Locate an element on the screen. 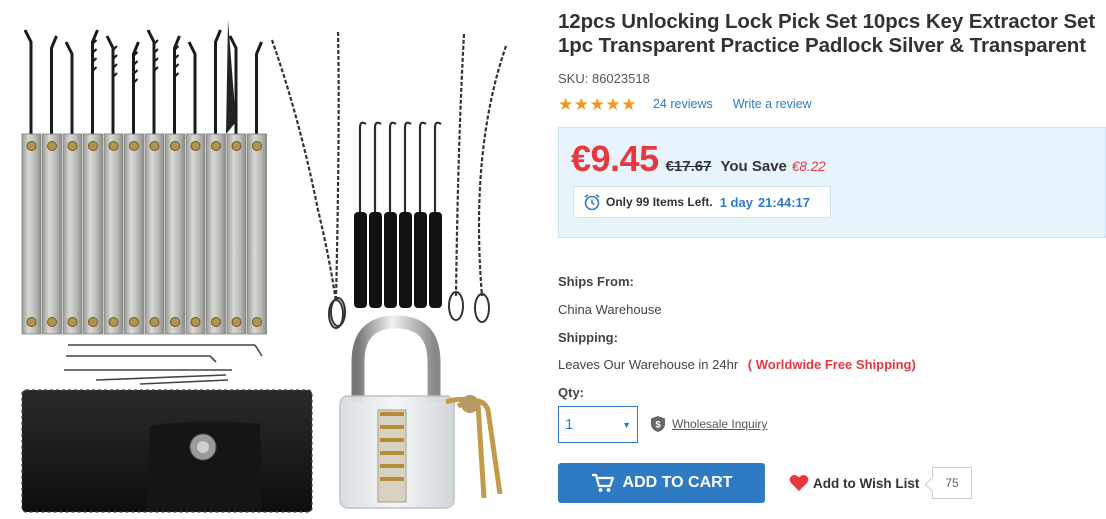 Image resolution: width=1106 pixels, height=519 pixels. dropdown-arrow-icon: ▼ is located at coordinates (626, 425).